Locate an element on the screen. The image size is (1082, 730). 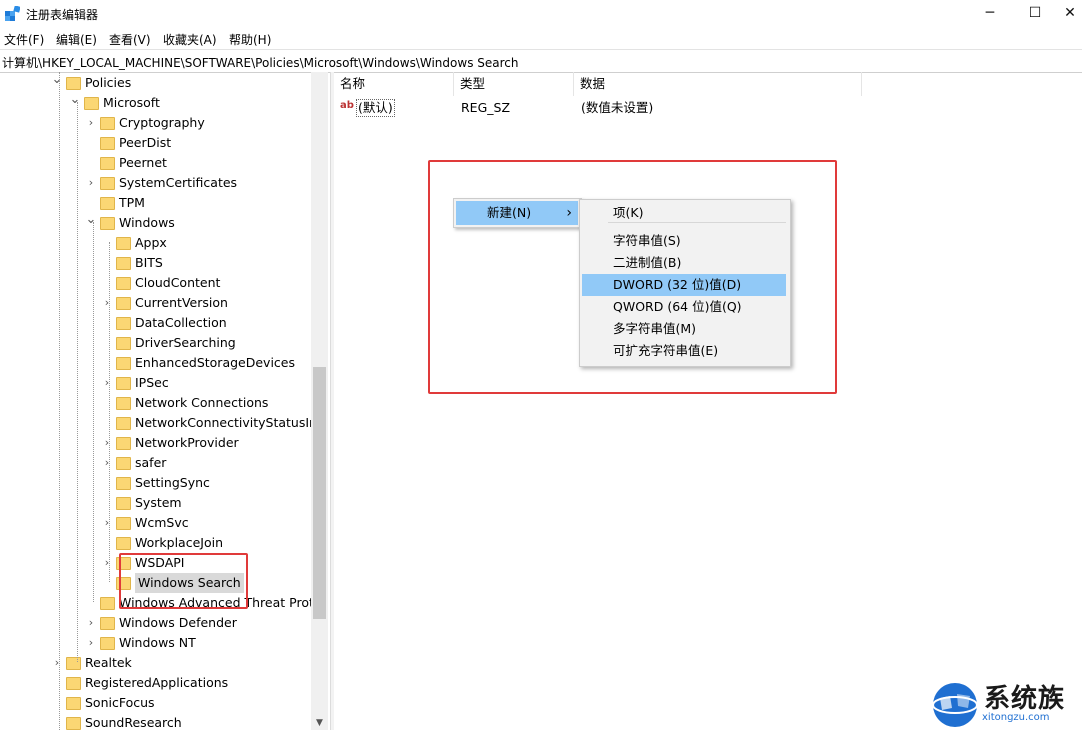
tree-node: EnhancedStorageDevices is located at coordinates (155, 363).